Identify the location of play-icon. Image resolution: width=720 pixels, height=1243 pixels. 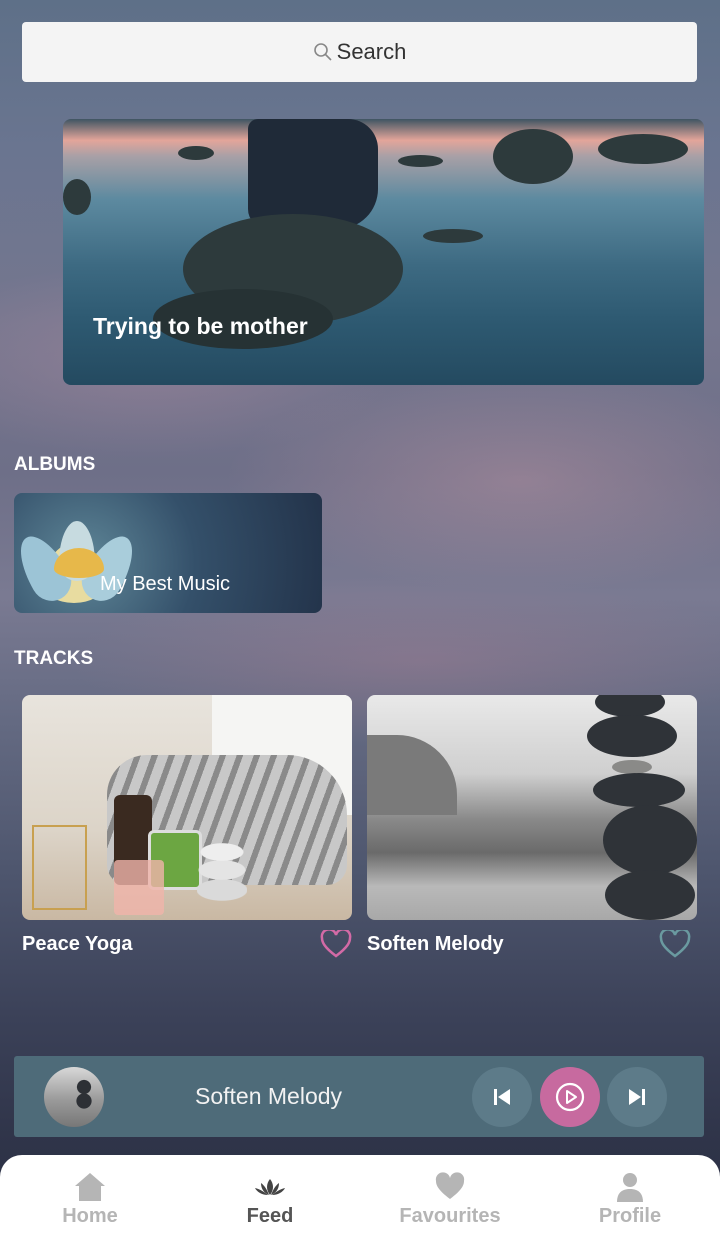
(570, 1097).